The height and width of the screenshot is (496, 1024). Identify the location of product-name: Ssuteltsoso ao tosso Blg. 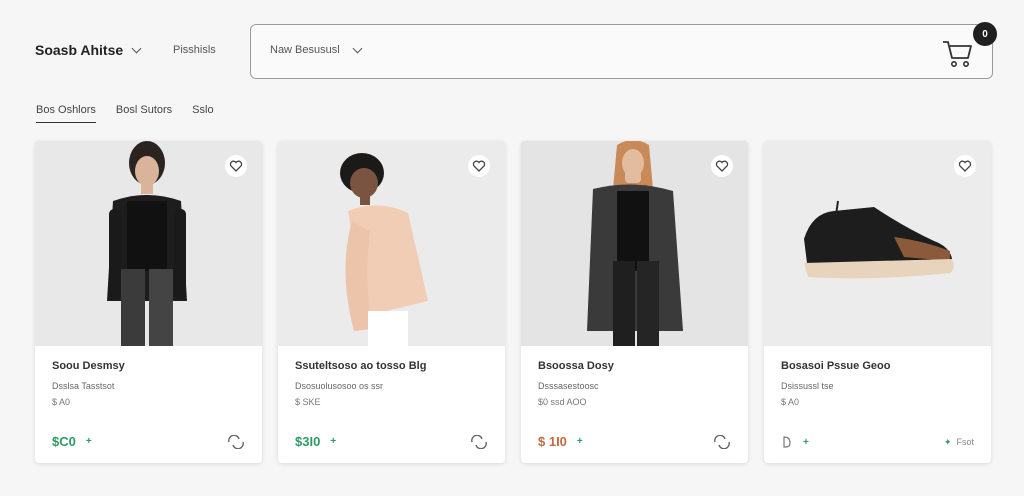
(361, 366).